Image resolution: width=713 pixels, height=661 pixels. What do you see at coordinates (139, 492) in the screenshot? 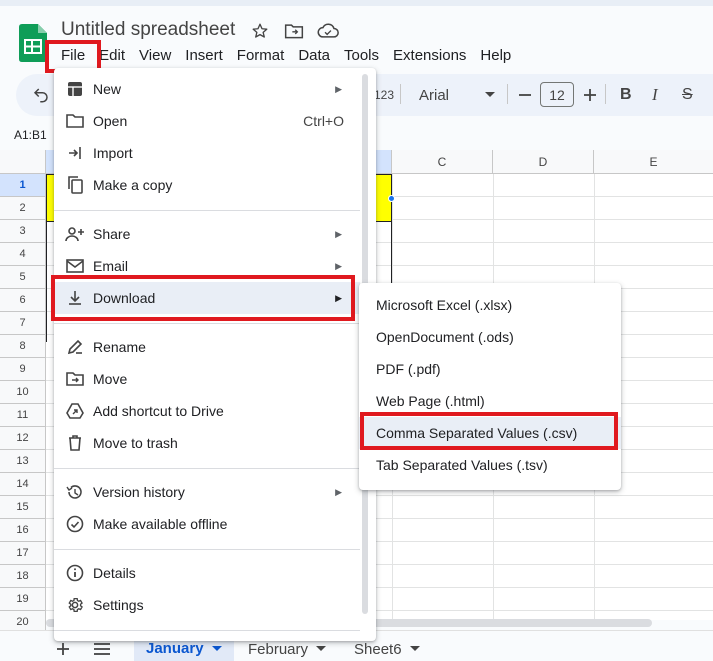
I see `menu-item-label: Version history` at bounding box center [139, 492].